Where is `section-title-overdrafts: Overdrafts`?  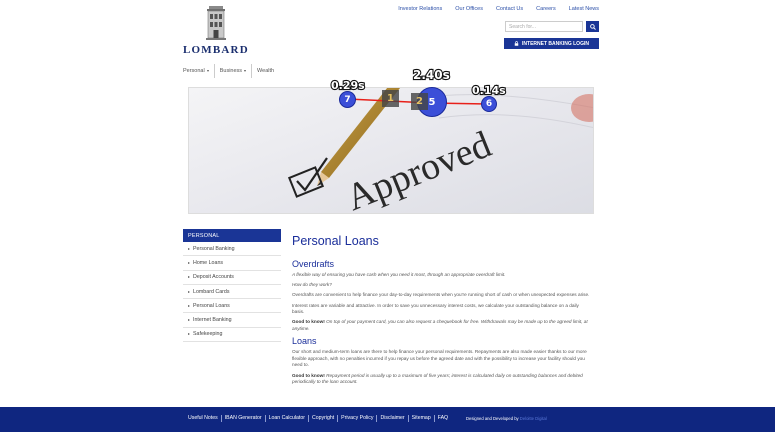 section-title-overdrafts: Overdrafts is located at coordinates (313, 264).